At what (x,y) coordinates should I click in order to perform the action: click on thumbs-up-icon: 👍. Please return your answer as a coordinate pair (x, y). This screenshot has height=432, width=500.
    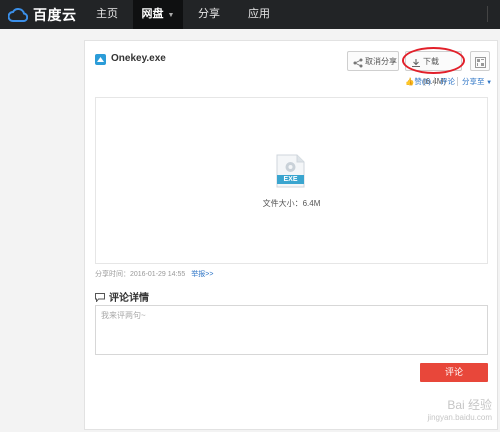
    Looking at the image, I should click on (410, 81).